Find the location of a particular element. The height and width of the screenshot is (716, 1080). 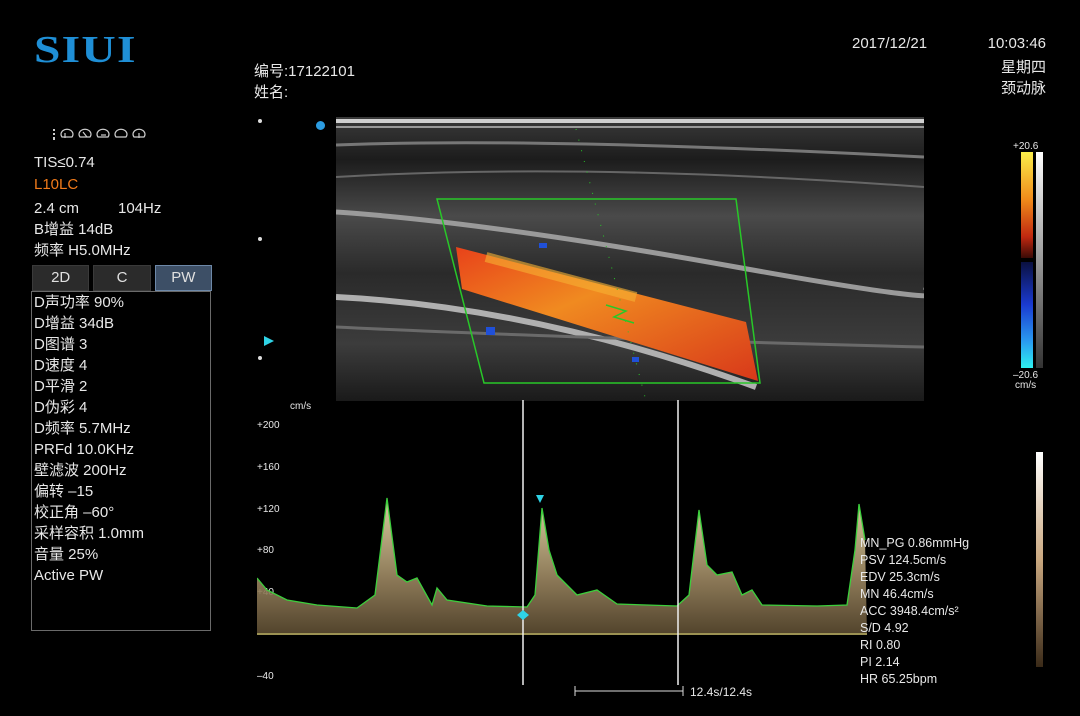

color-scale-unit: cm/s is located at coordinates (1026, 385).